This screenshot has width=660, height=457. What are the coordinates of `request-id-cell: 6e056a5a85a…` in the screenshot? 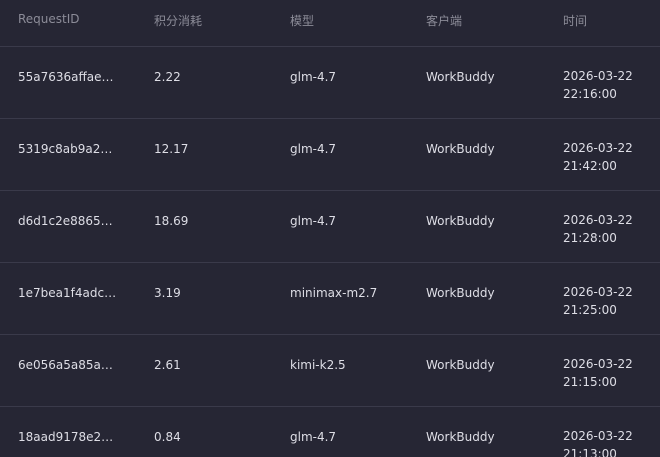 It's located at (65, 365).